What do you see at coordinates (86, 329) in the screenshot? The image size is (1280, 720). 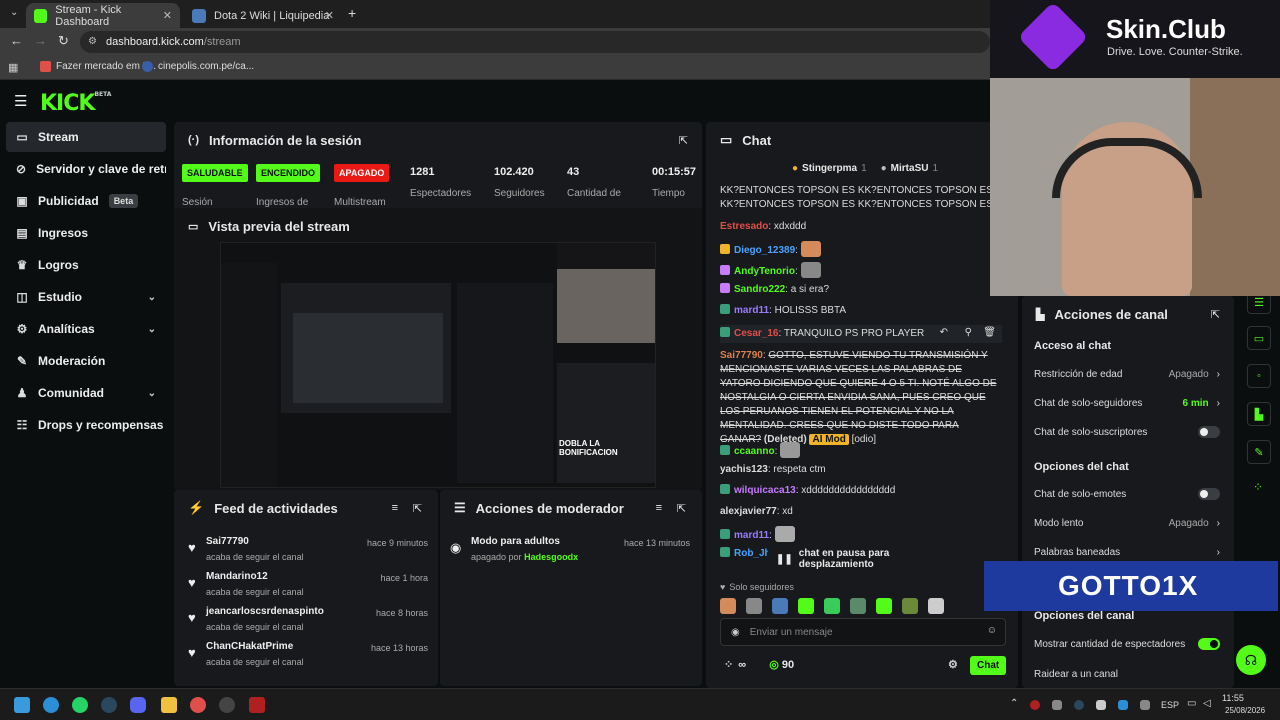 I see `sidebar-item-analiticas: ⚙ Analíticas ⌄` at bounding box center [86, 329].